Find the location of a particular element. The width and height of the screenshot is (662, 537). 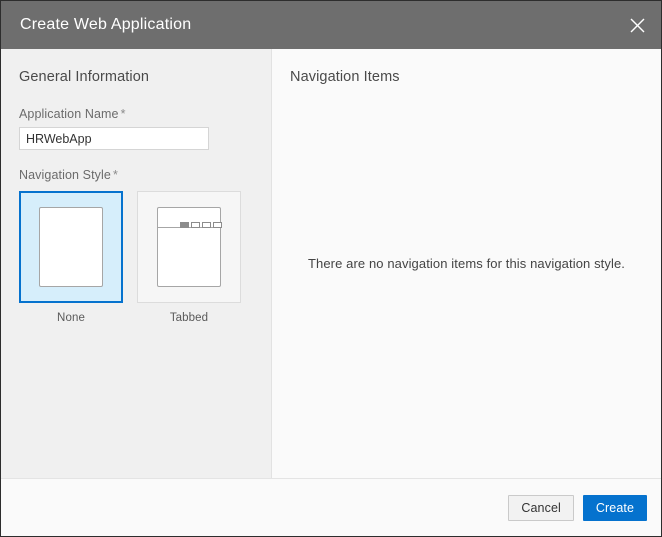

navigation-style-options: None Tabbed is located at coordinates (136, 257).